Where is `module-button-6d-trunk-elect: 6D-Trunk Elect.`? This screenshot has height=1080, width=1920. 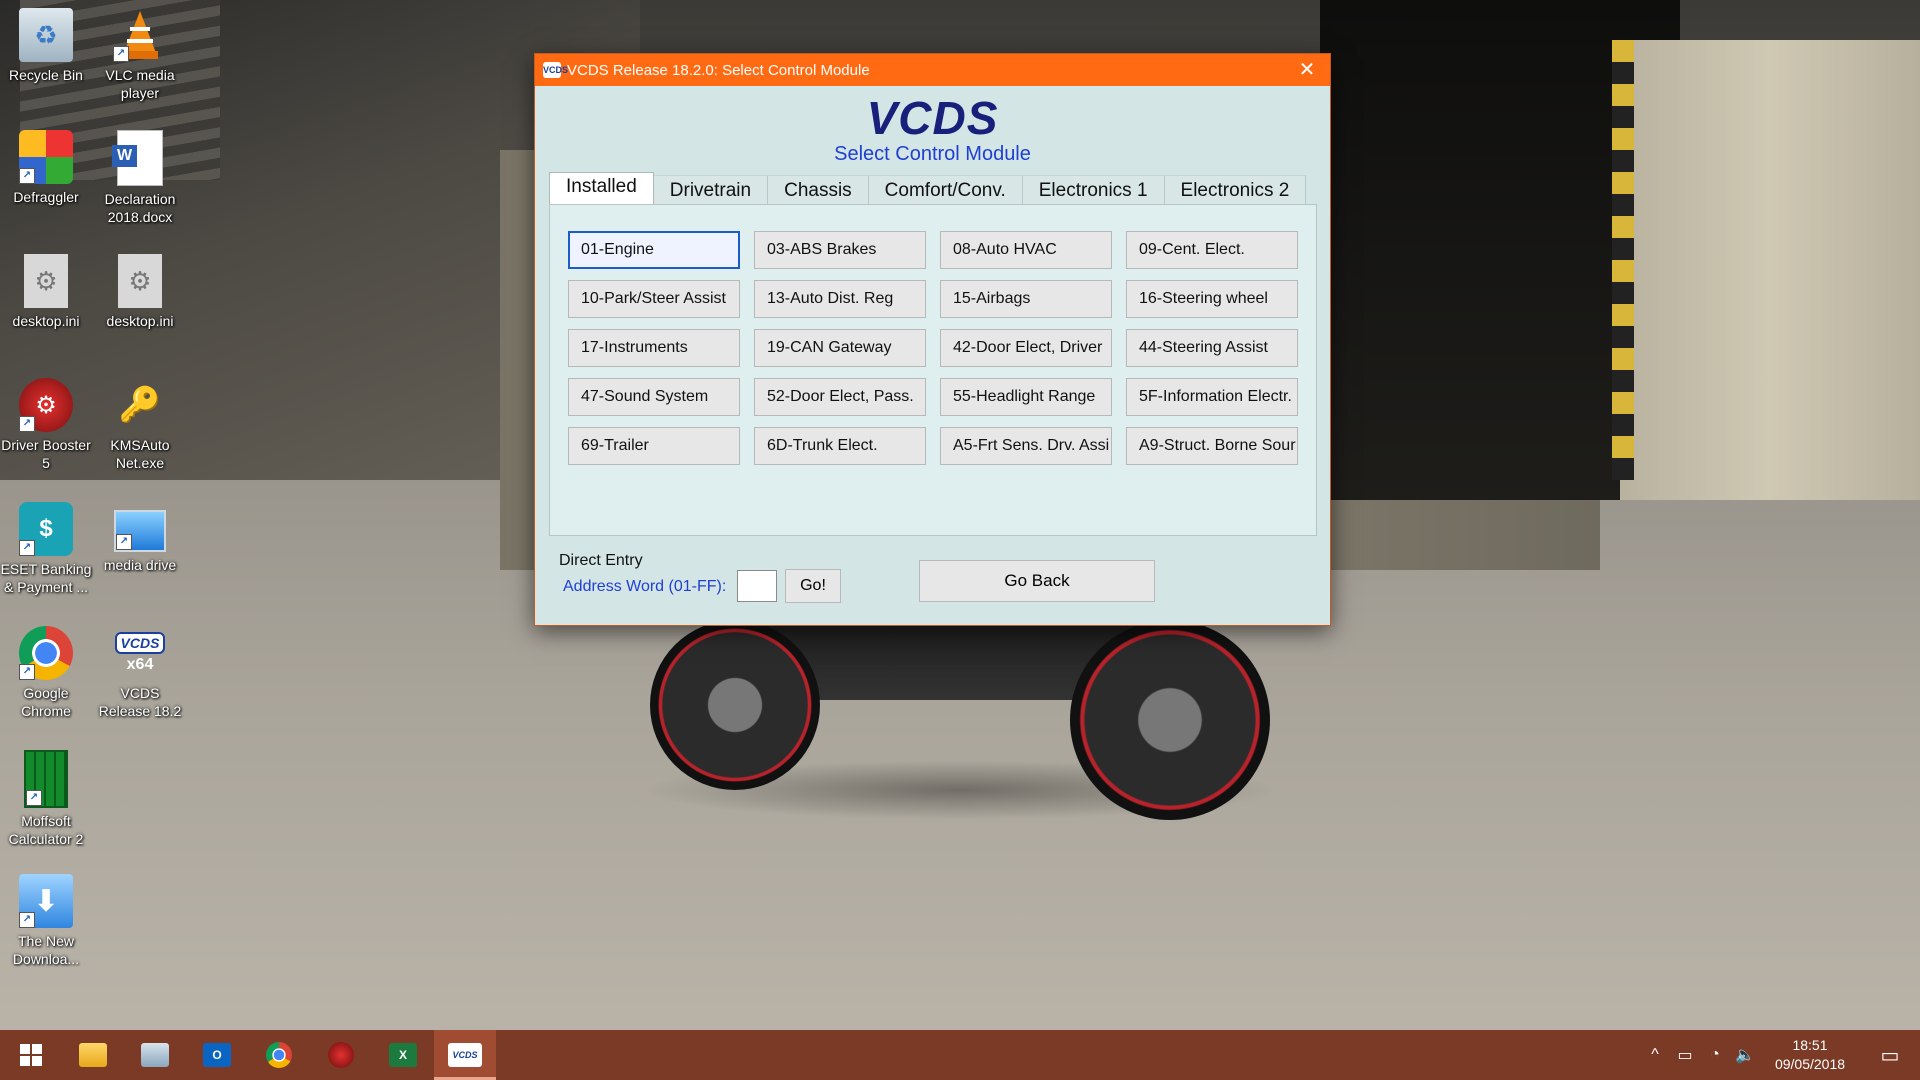
module-button-6d-trunk-elect: 6D-Trunk Elect. is located at coordinates (840, 446).